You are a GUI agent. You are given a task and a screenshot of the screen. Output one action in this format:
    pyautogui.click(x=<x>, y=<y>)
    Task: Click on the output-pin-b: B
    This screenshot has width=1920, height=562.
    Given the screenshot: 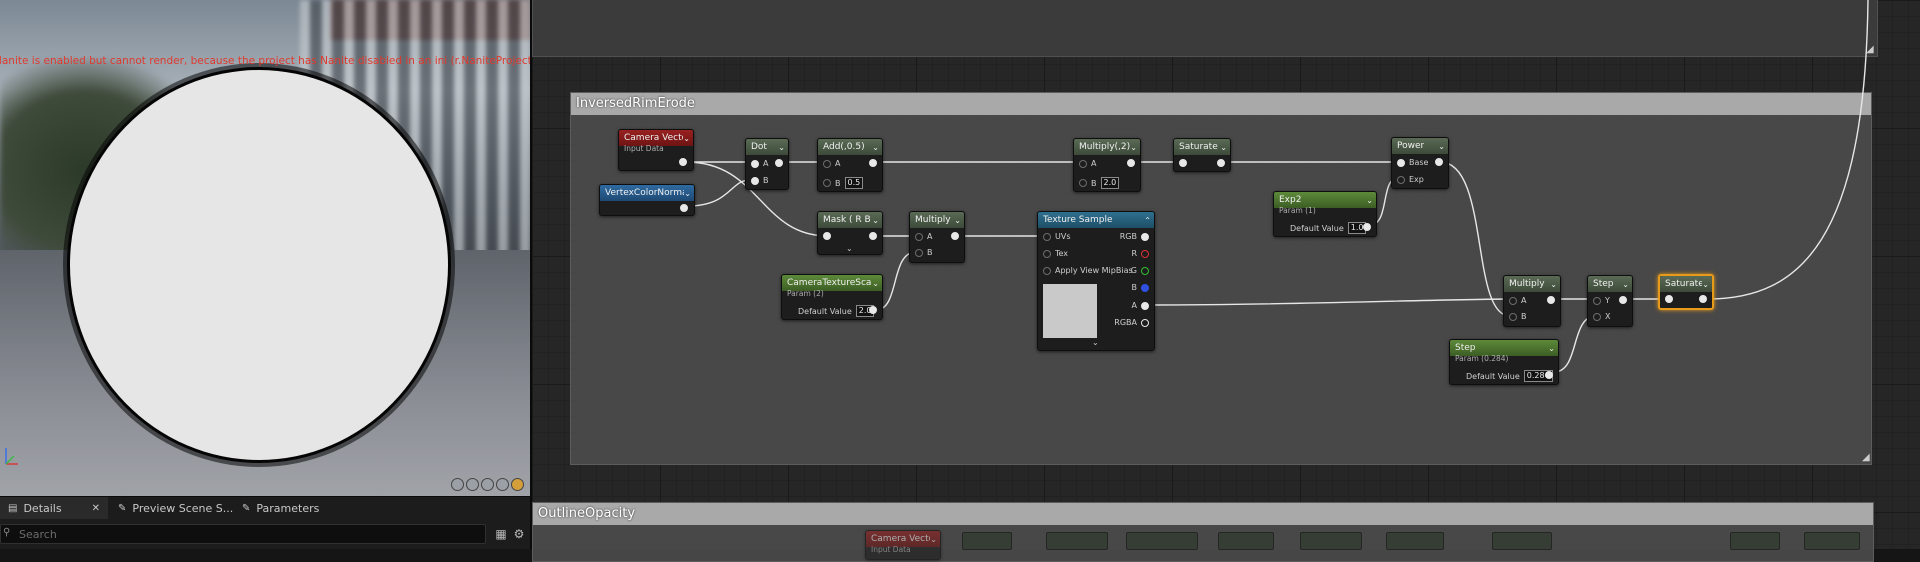 What is the action you would take?
    pyautogui.click(x=1140, y=287)
    